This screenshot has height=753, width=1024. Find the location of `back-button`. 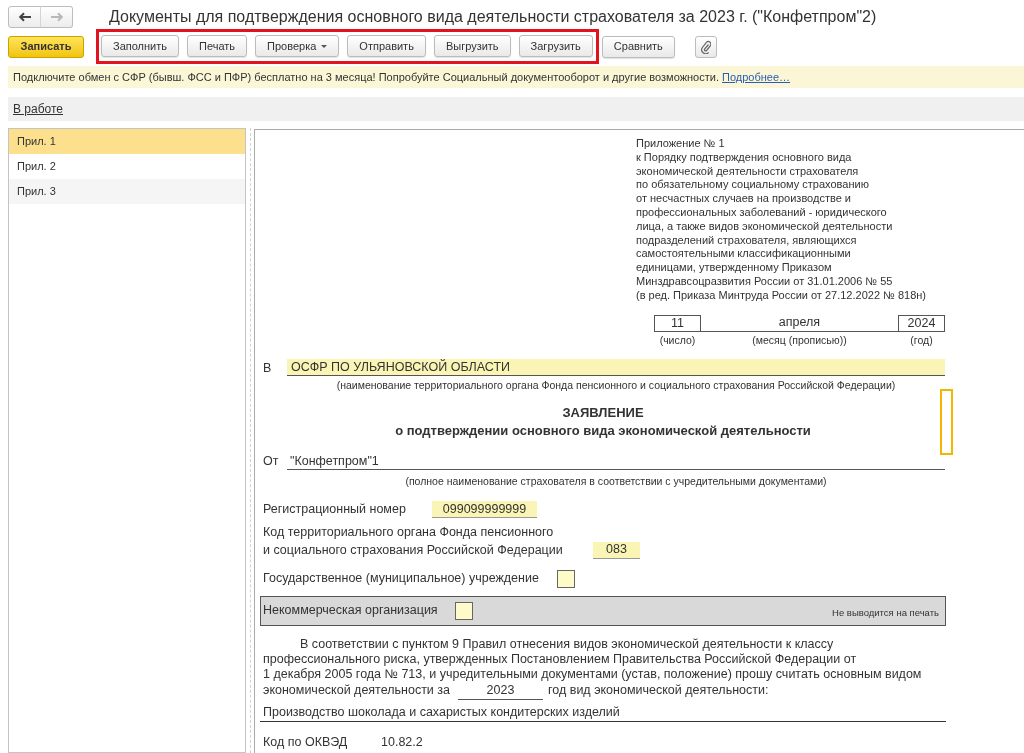

back-button is located at coordinates (24, 17).